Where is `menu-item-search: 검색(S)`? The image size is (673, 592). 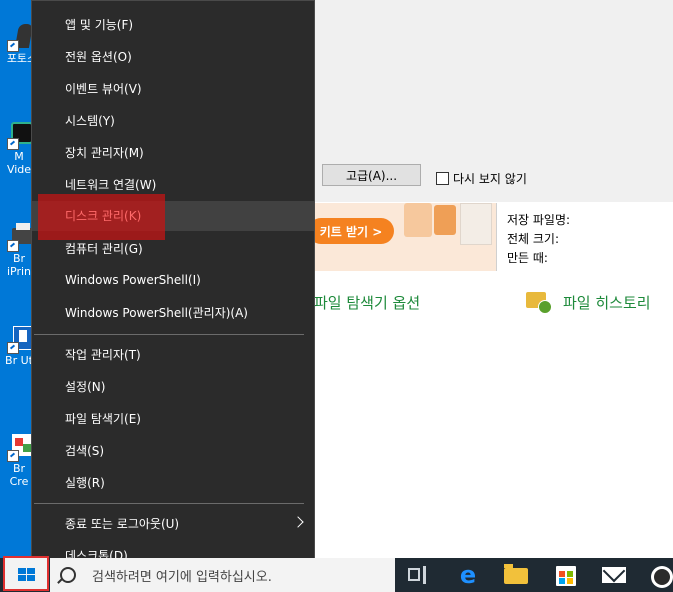
menu-item-search: 검색(S) is located at coordinates (173, 450).